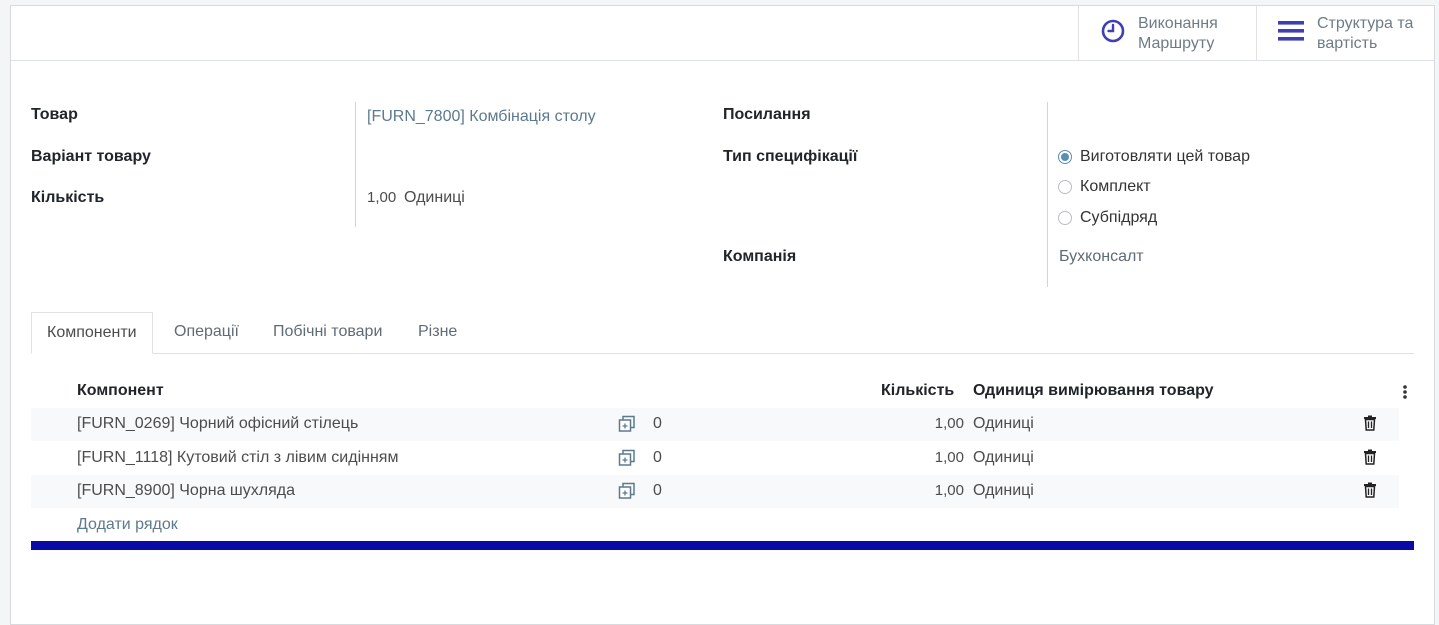 The width and height of the screenshot is (1439, 625). What do you see at coordinates (54, 114) in the screenshot?
I see `product-label: Товар` at bounding box center [54, 114].